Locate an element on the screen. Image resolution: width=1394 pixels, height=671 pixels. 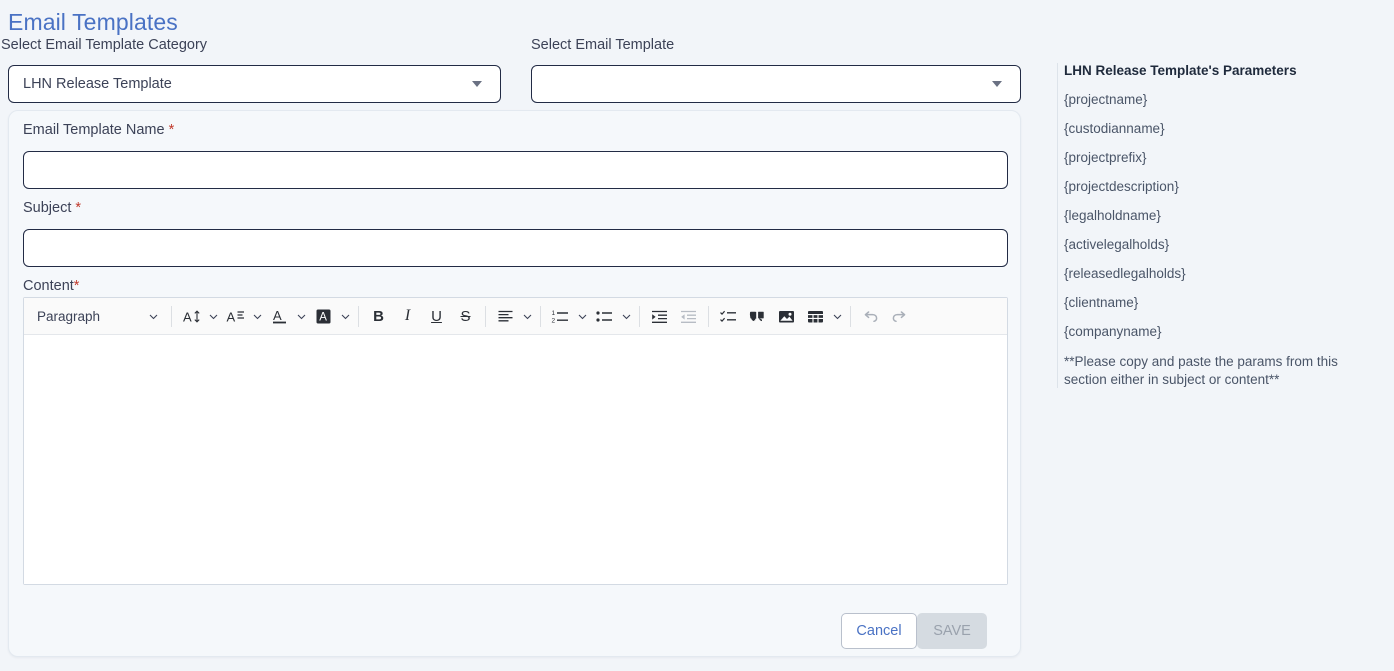
alignment-group is located at coordinates (513, 316).